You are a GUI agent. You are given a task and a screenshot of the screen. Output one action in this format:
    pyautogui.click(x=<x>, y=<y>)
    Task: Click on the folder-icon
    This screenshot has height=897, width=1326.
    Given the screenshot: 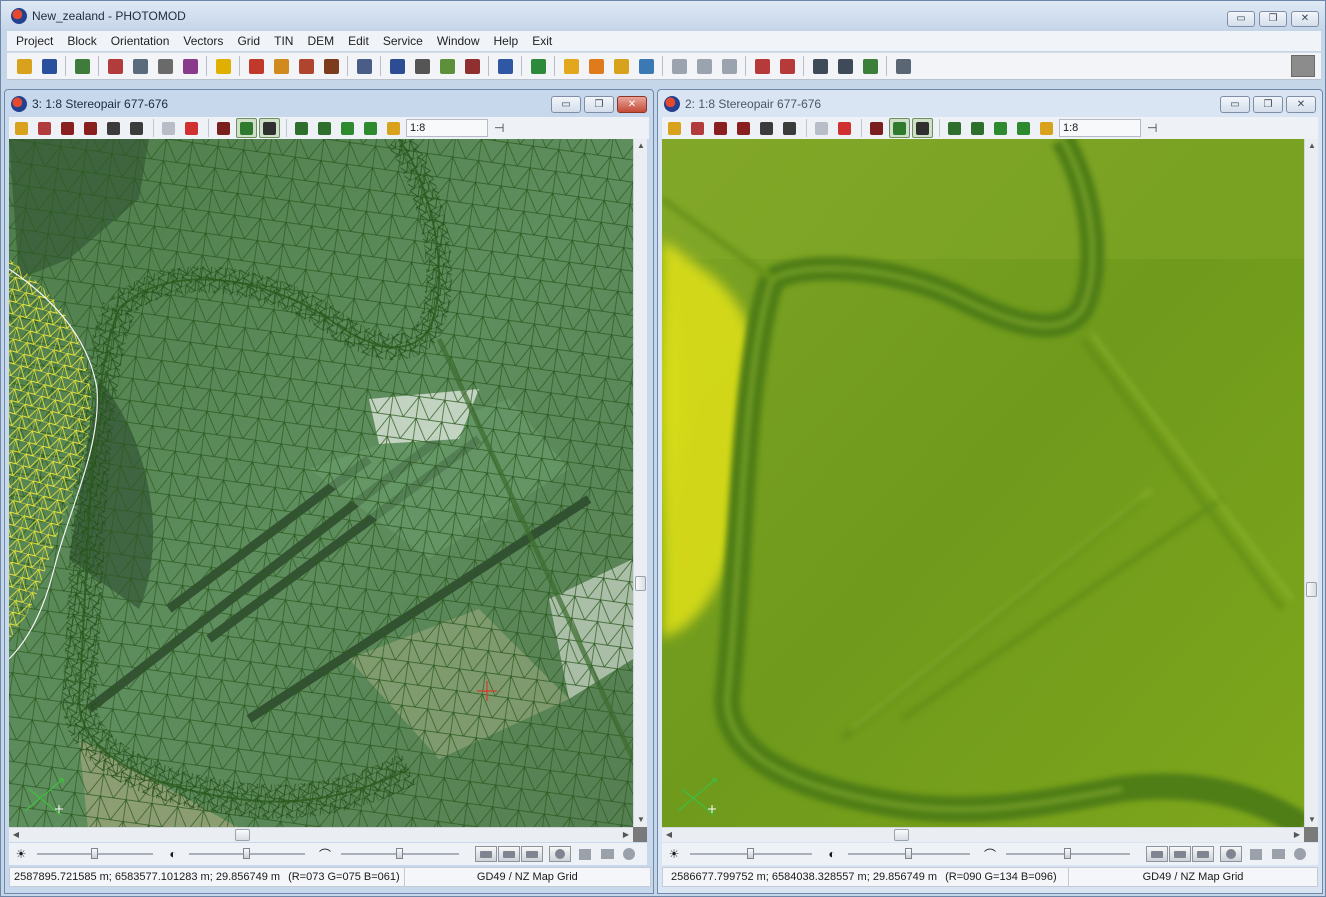 What is the action you would take?
    pyautogui.click(x=1278, y=854)
    